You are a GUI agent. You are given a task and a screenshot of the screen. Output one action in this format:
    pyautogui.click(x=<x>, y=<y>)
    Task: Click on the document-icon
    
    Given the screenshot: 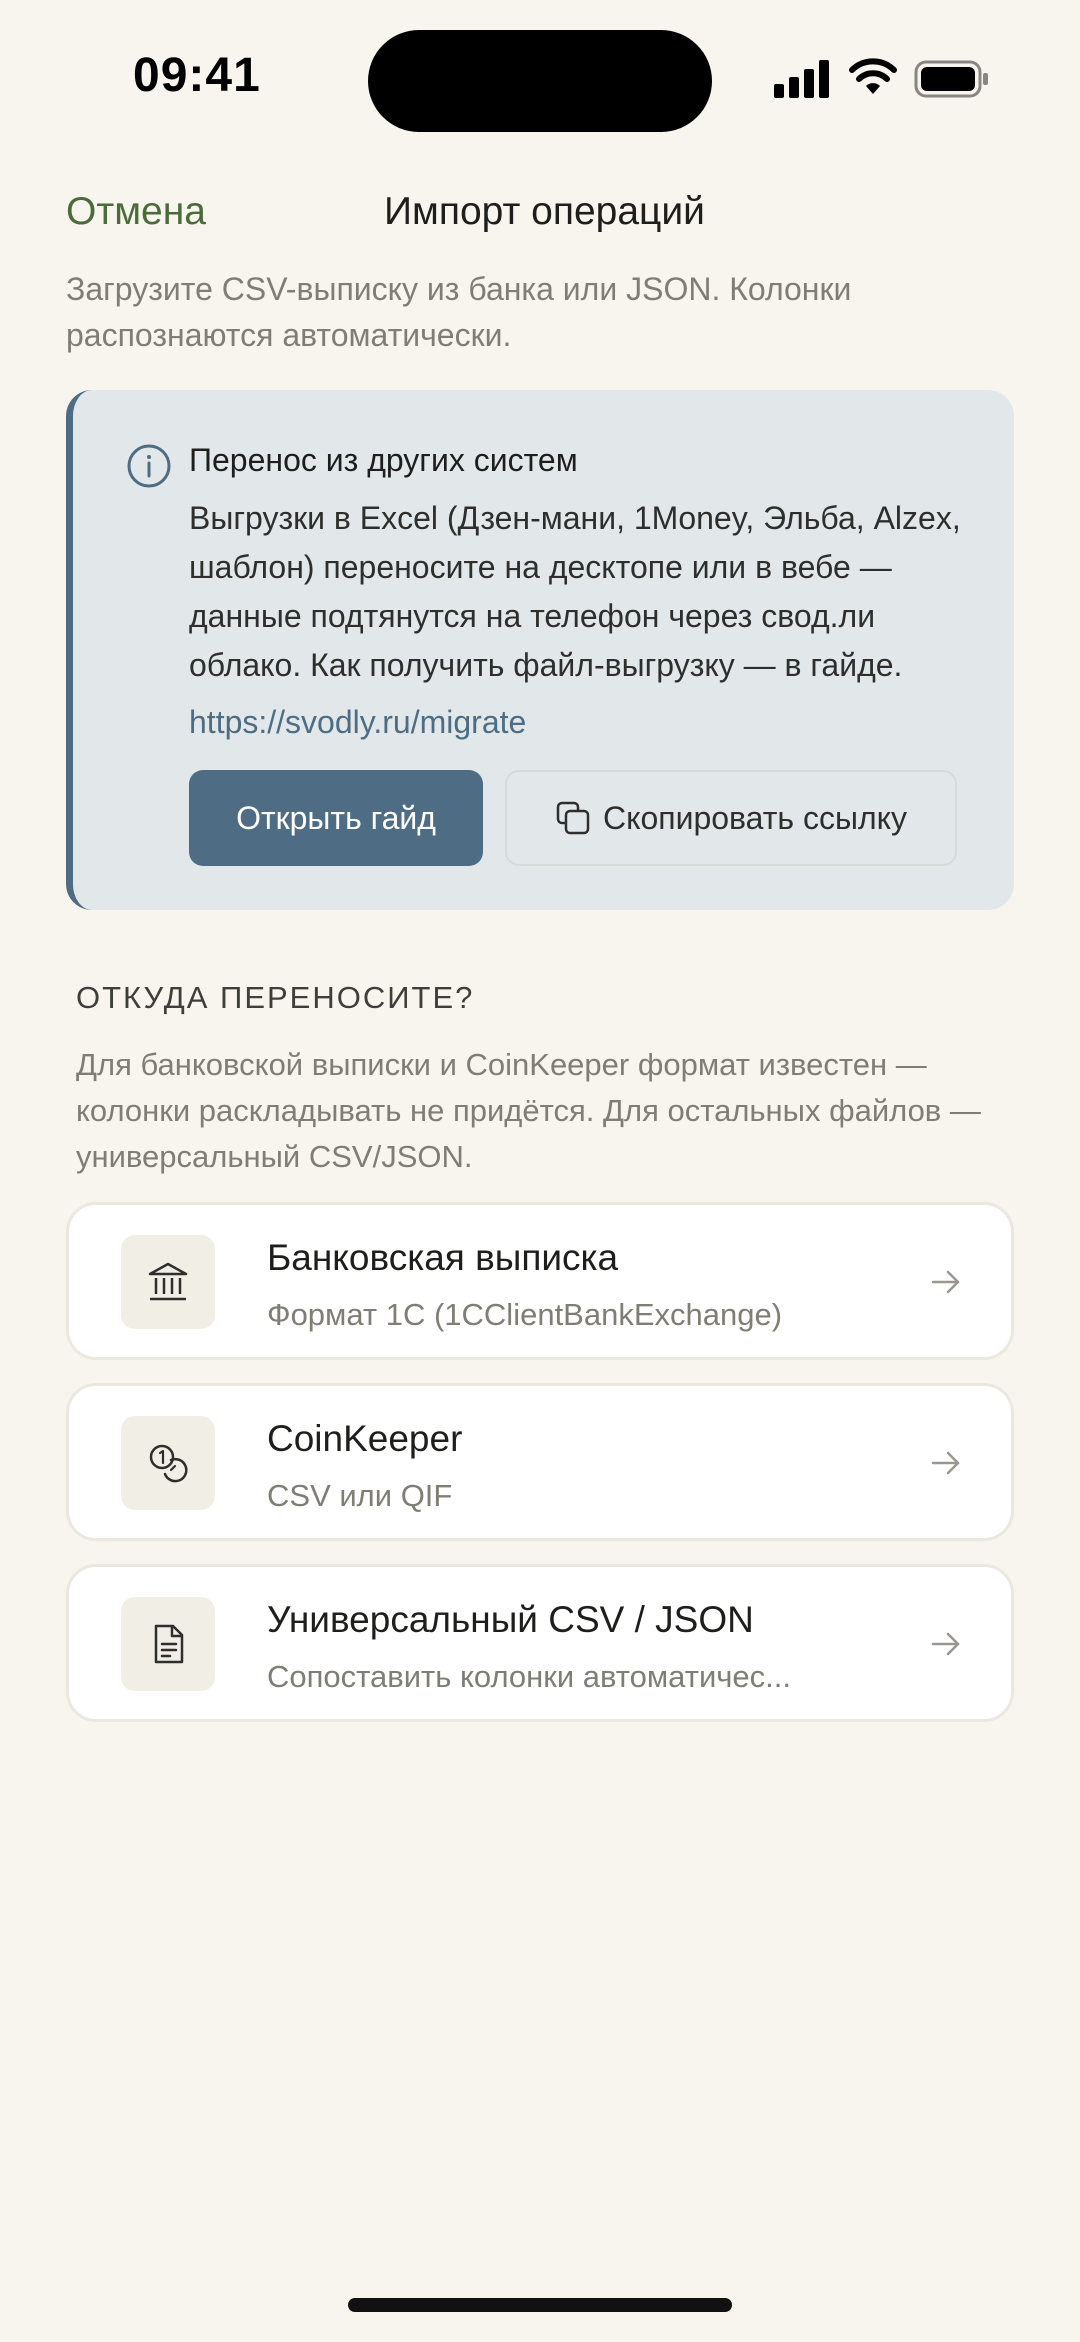 What is the action you would take?
    pyautogui.click(x=169, y=1644)
    